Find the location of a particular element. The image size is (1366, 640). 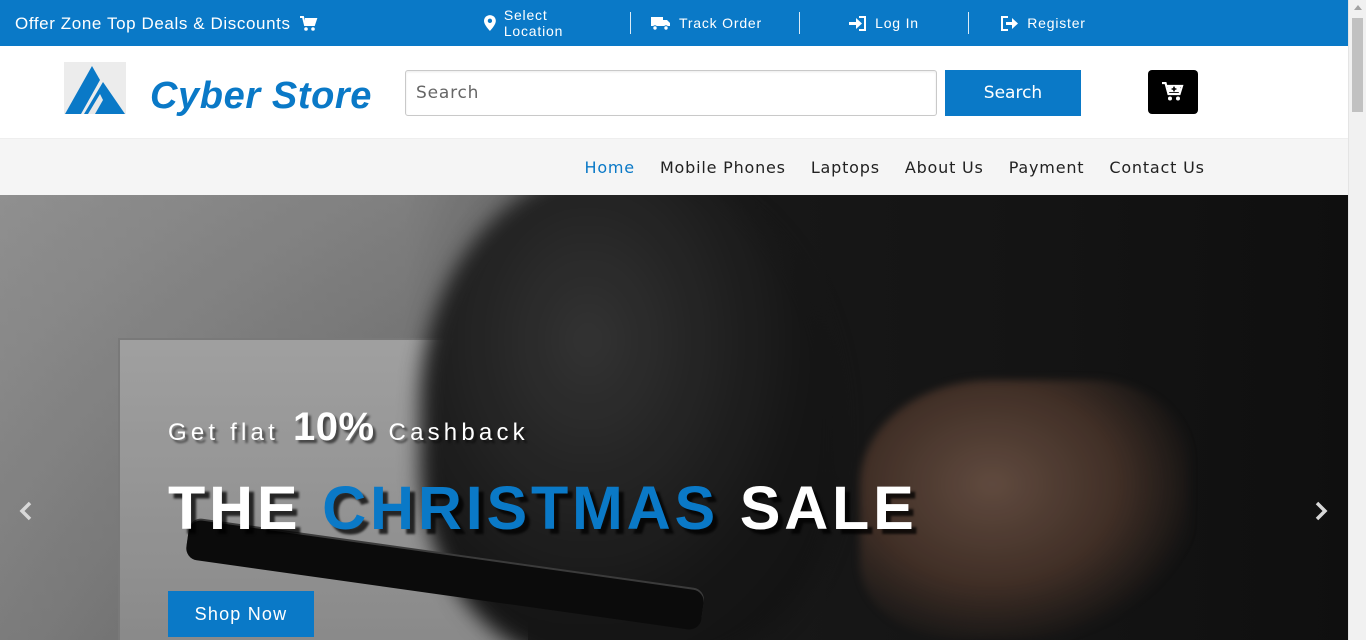

scrollbar-thumb is located at coordinates (1357, 65).